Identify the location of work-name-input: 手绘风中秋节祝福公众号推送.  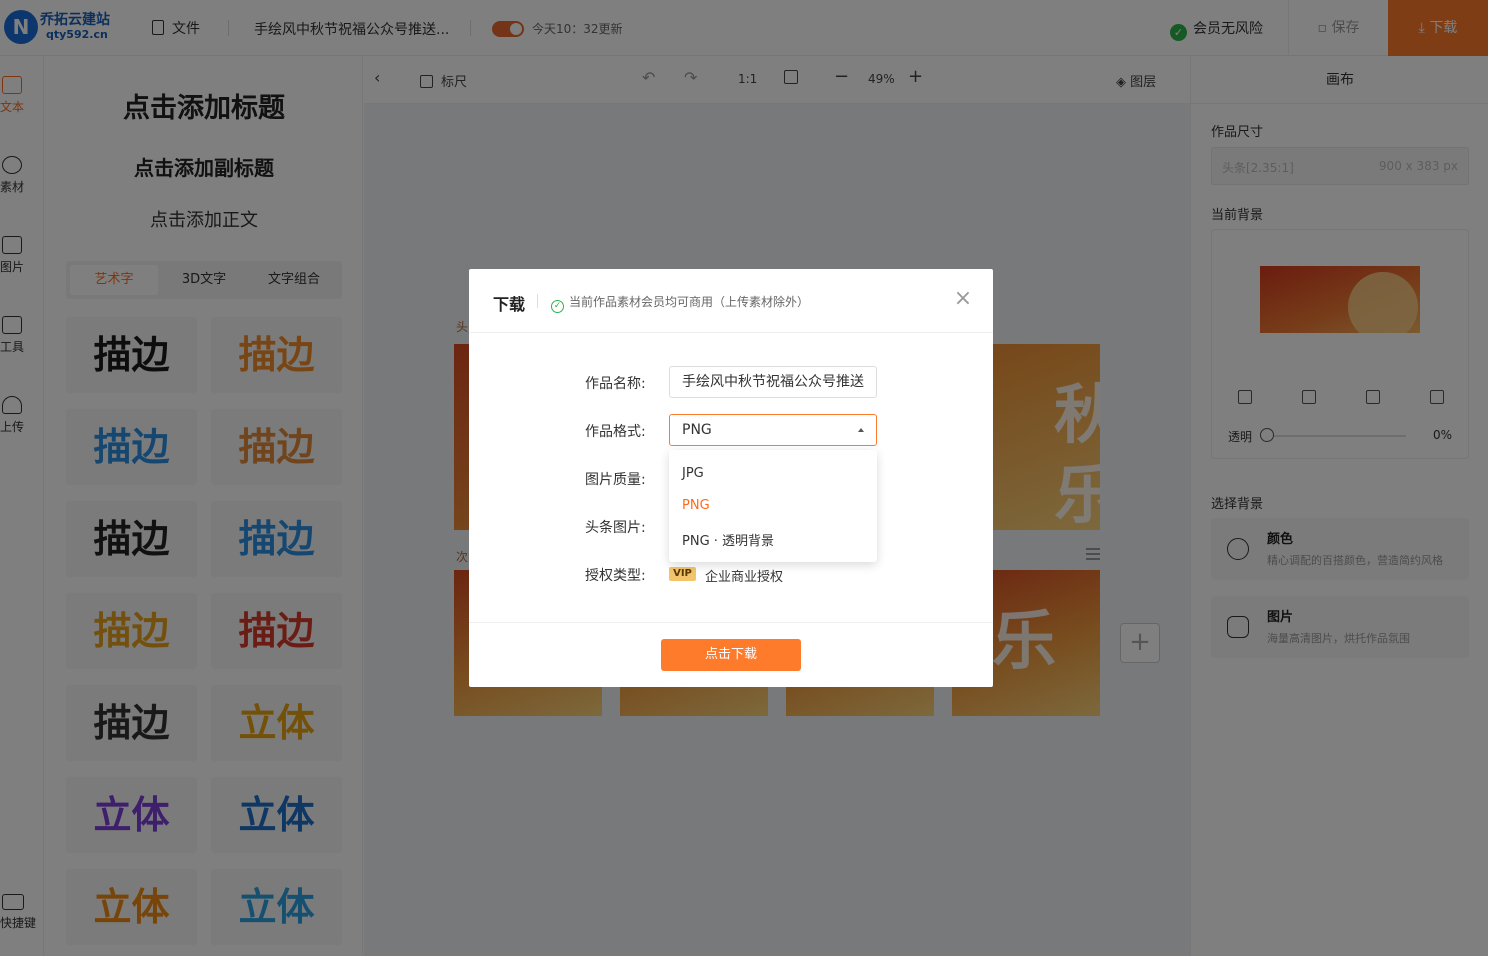
(773, 382).